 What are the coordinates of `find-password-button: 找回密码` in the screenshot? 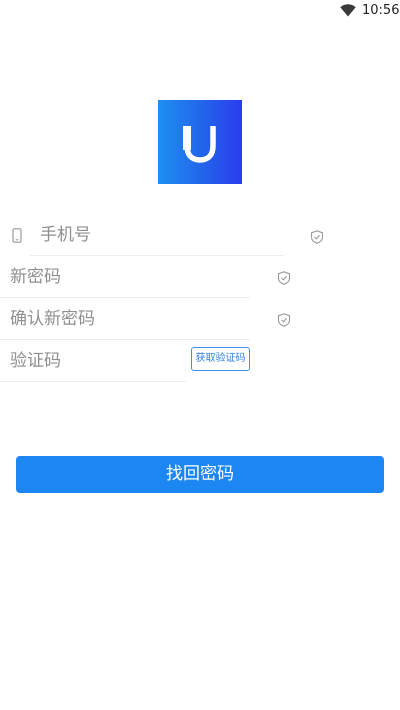 It's located at (200, 474).